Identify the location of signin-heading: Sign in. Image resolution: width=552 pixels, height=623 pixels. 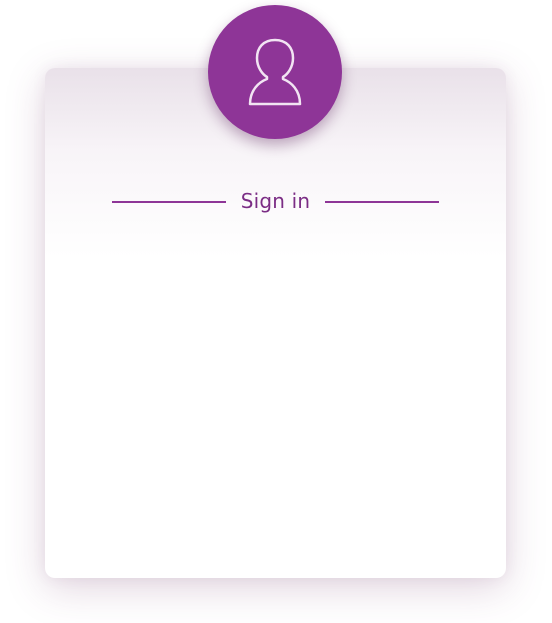
(275, 201).